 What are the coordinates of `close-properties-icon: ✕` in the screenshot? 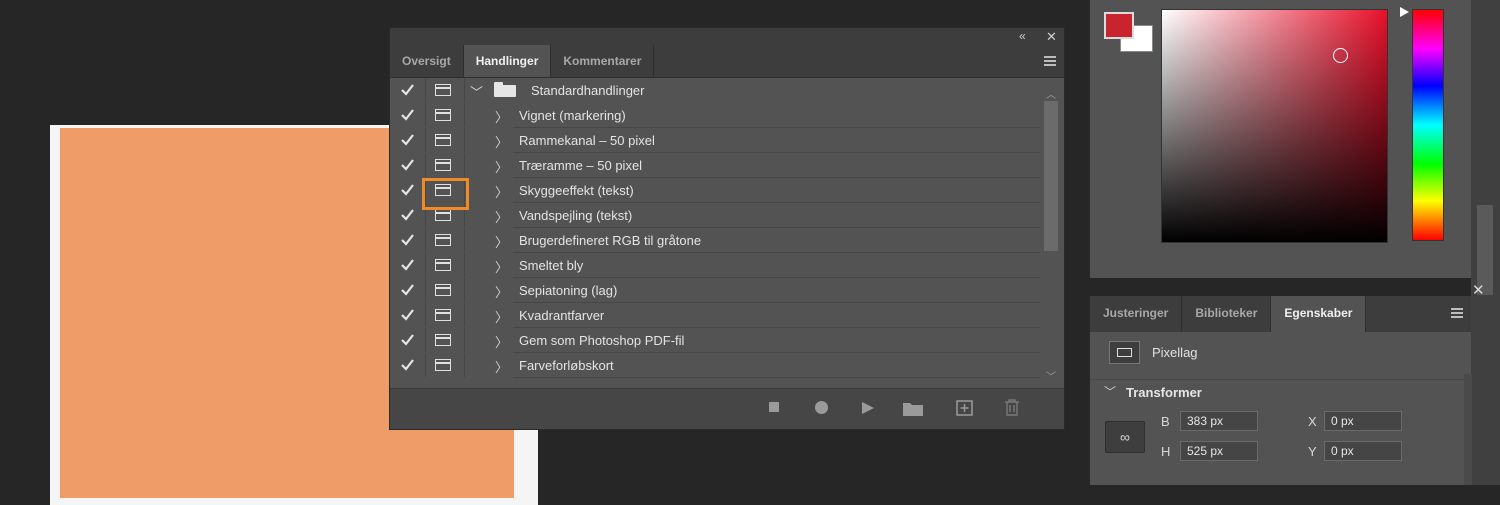 It's located at (1478, 290).